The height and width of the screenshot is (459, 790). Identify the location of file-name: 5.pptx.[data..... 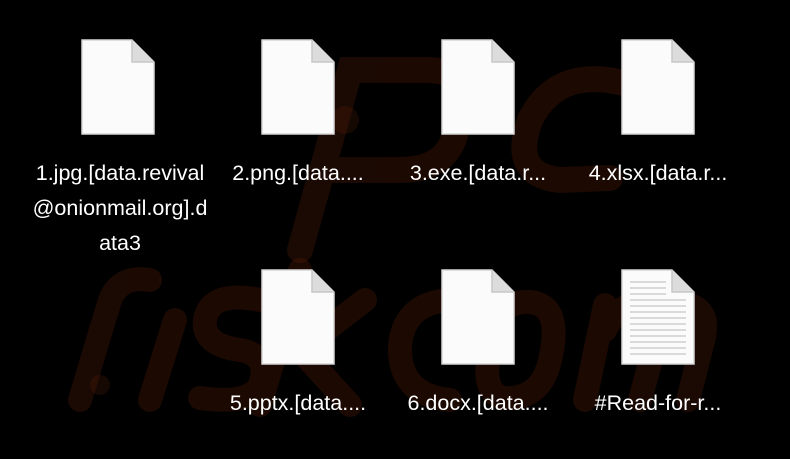
(298, 403).